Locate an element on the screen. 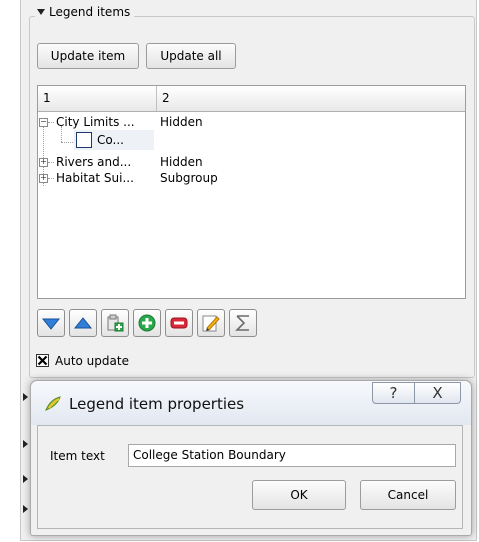 The height and width of the screenshot is (542, 479). help-icon: ? is located at coordinates (393, 393).